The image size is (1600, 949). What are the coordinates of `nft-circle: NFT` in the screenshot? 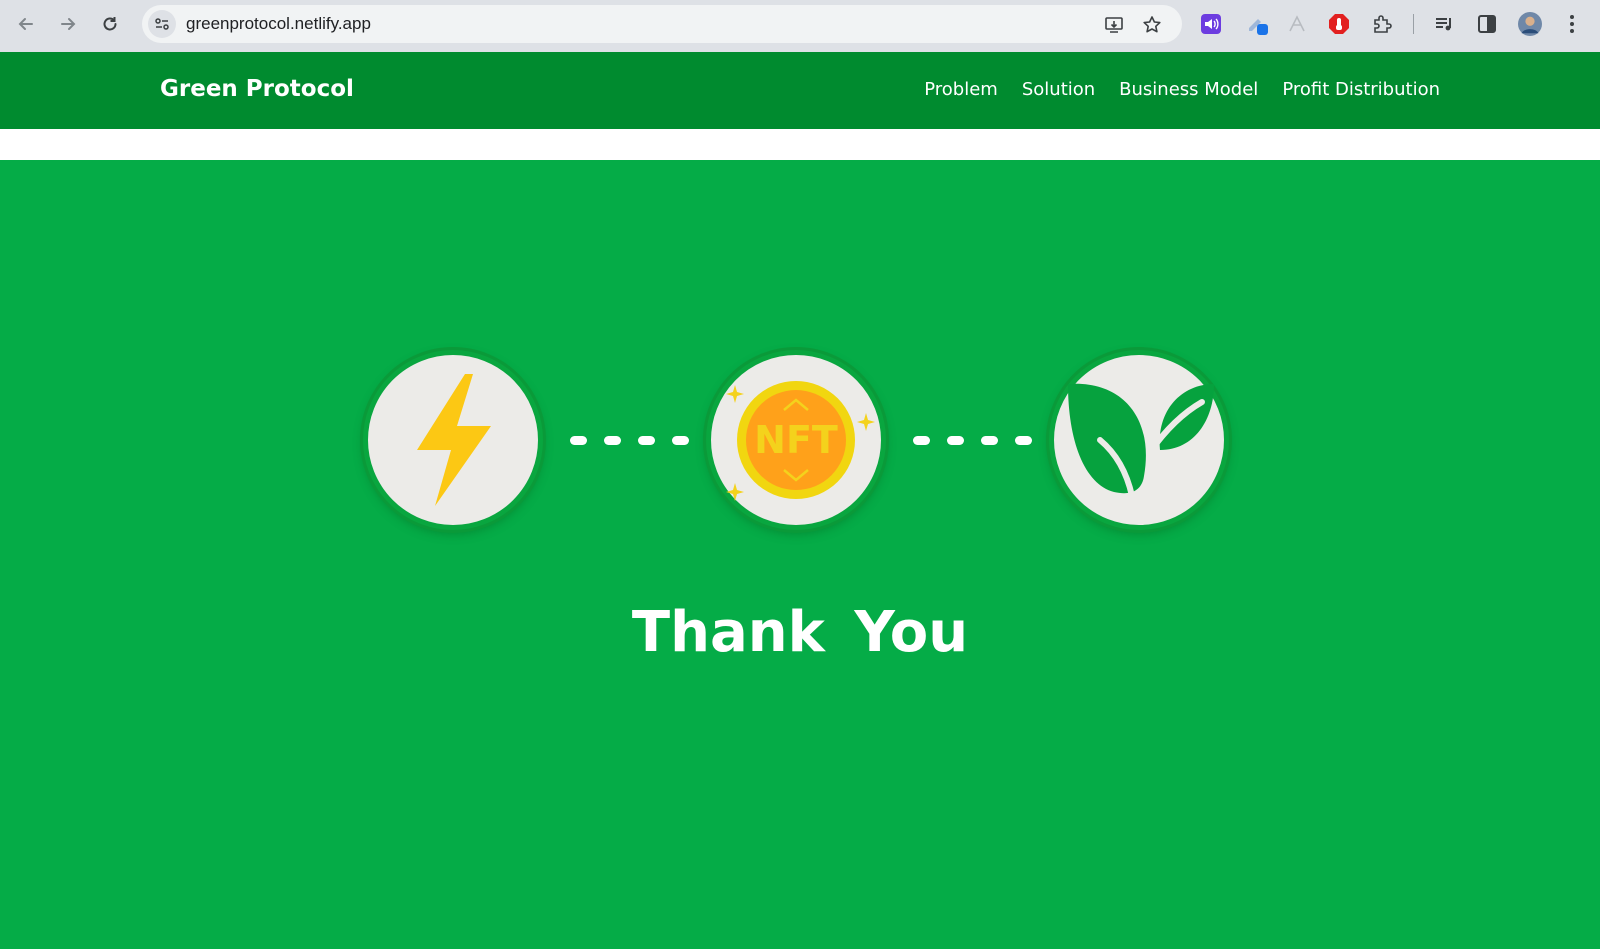 It's located at (796, 440).